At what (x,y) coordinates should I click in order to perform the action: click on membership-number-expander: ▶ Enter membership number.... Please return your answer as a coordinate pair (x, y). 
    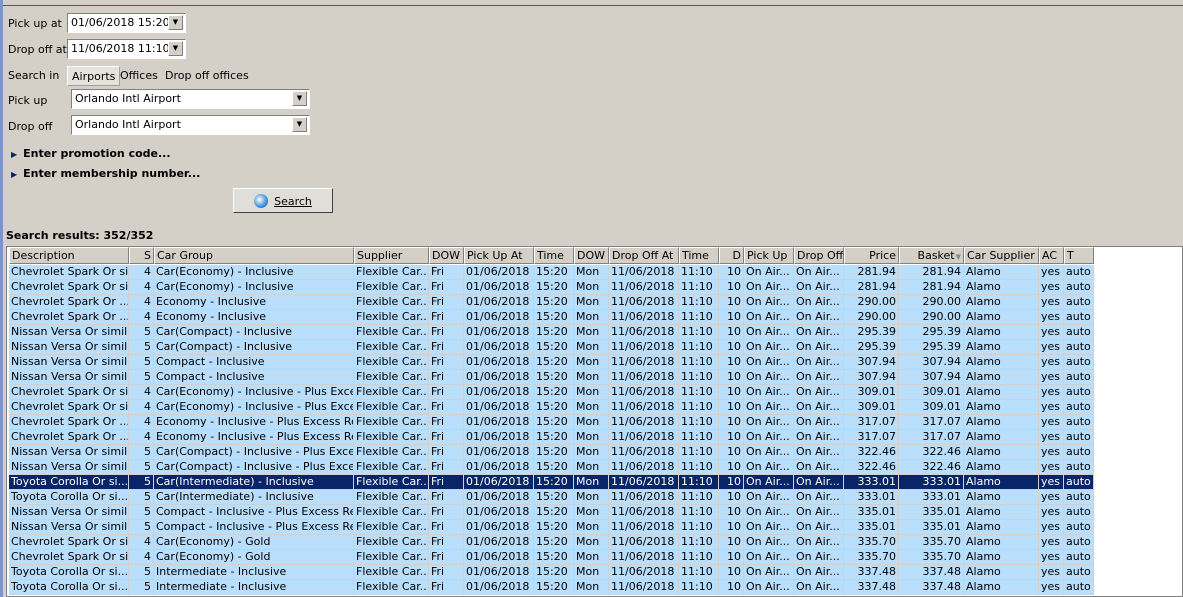
    Looking at the image, I should click on (105, 173).